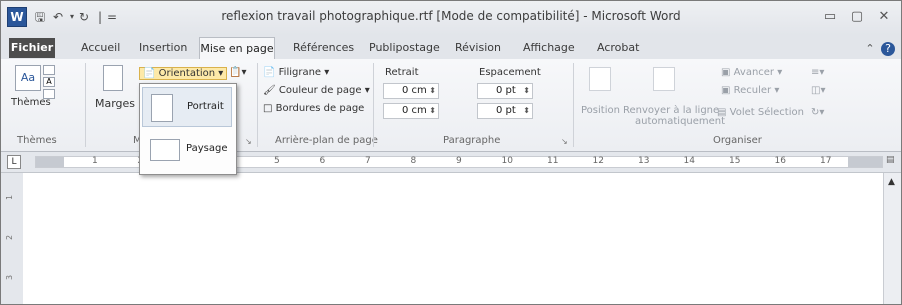  I want to click on margins-icon, so click(113, 78).